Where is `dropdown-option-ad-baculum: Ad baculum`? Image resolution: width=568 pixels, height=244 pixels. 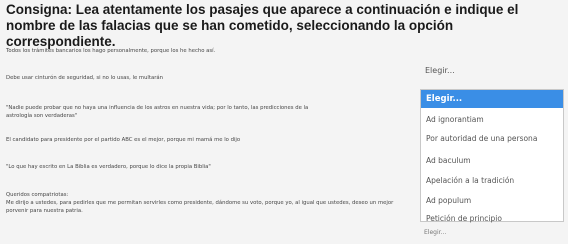
dropdown-option-ad-baculum: Ad baculum is located at coordinates (492, 160).